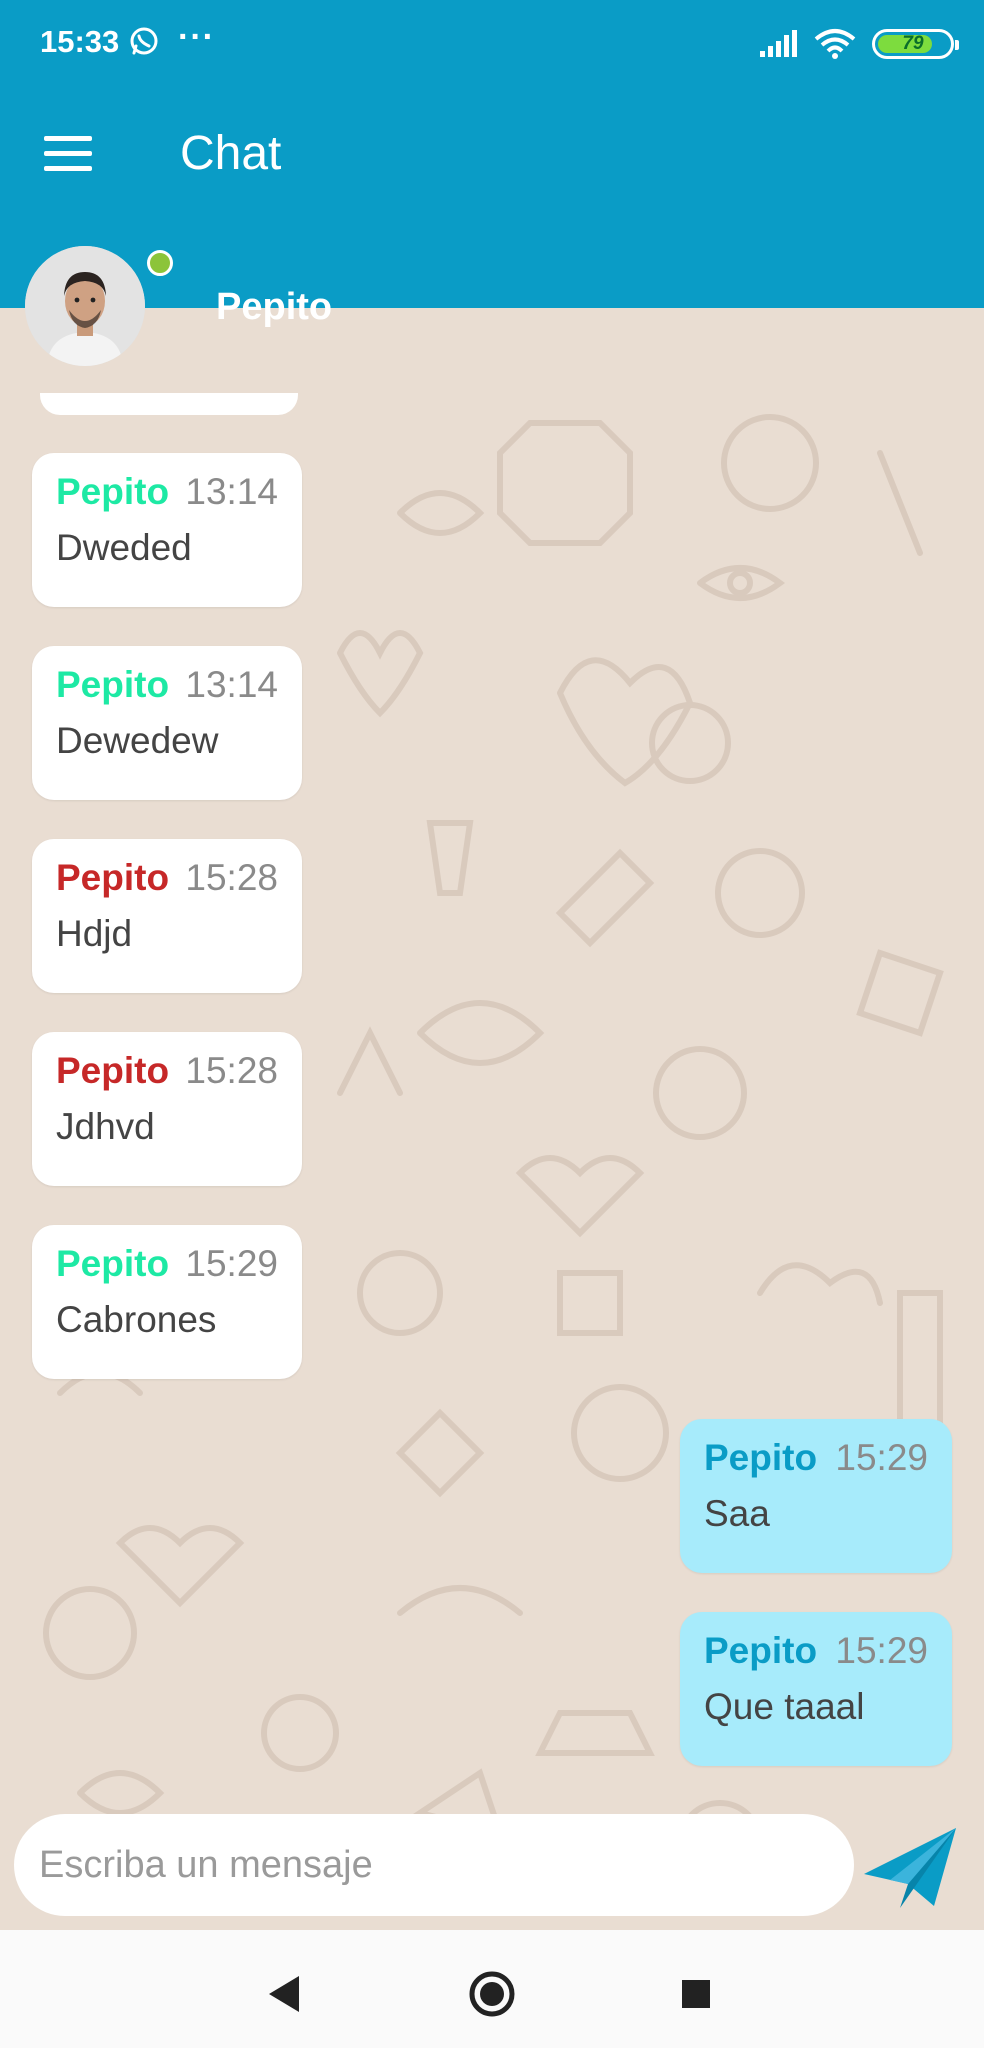 This screenshot has width=984, height=2048. What do you see at coordinates (910, 1867) in the screenshot?
I see `send-icon` at bounding box center [910, 1867].